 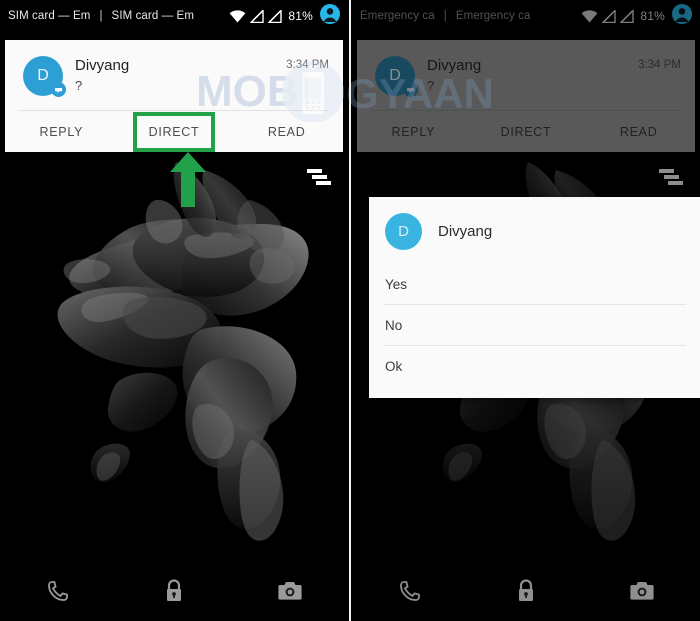 I want to click on avatar-badge-icon, so click(x=58, y=89).